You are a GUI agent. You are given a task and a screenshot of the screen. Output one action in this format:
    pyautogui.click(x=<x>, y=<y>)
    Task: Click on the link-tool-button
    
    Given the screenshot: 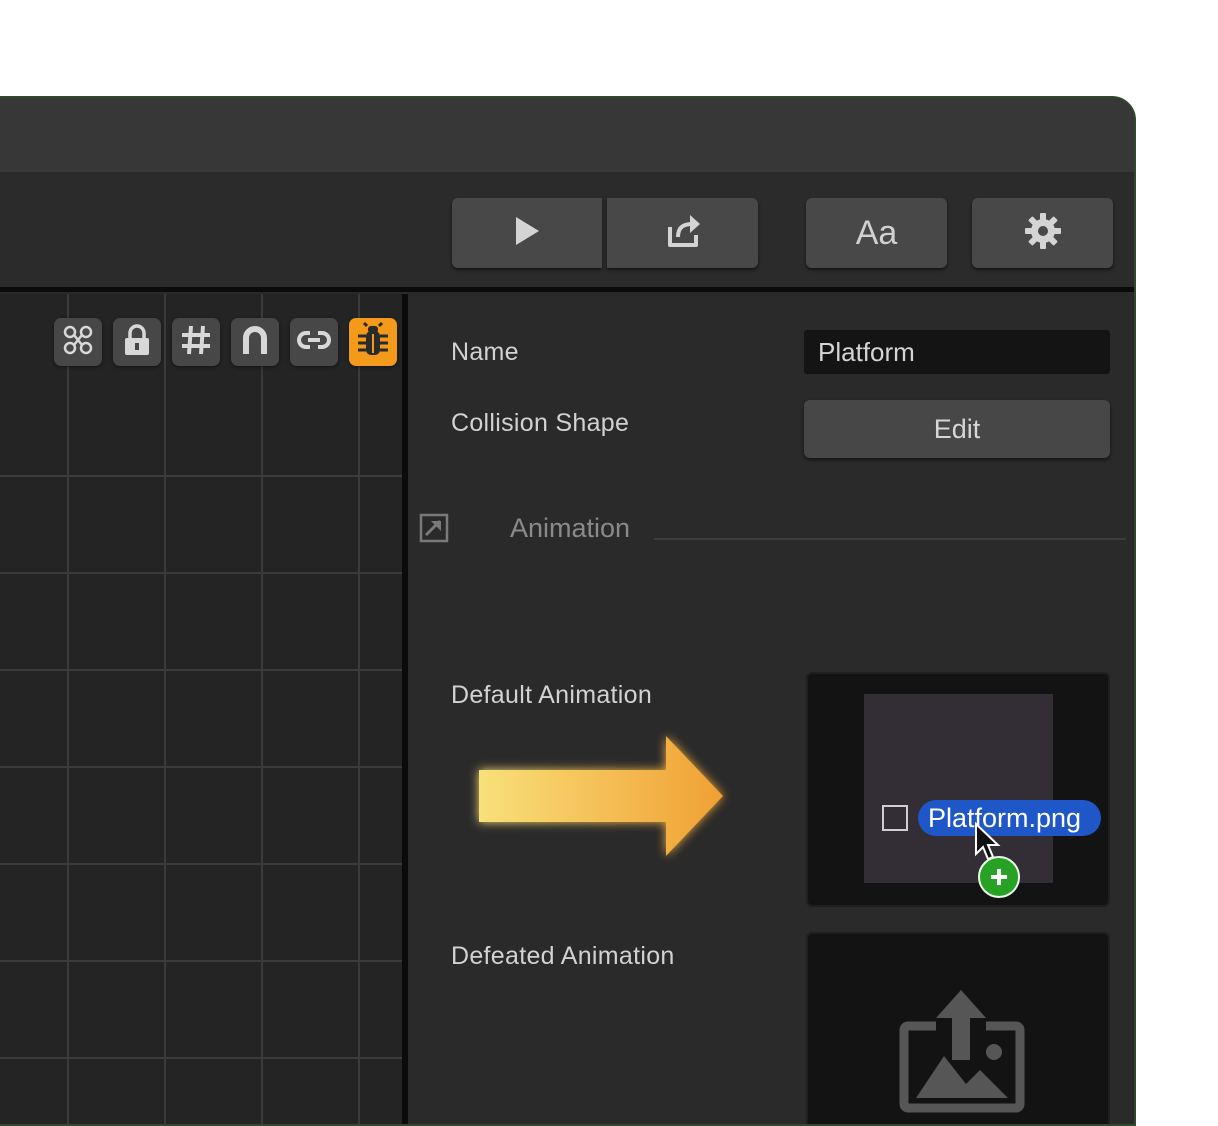 What is the action you would take?
    pyautogui.click(x=314, y=342)
    